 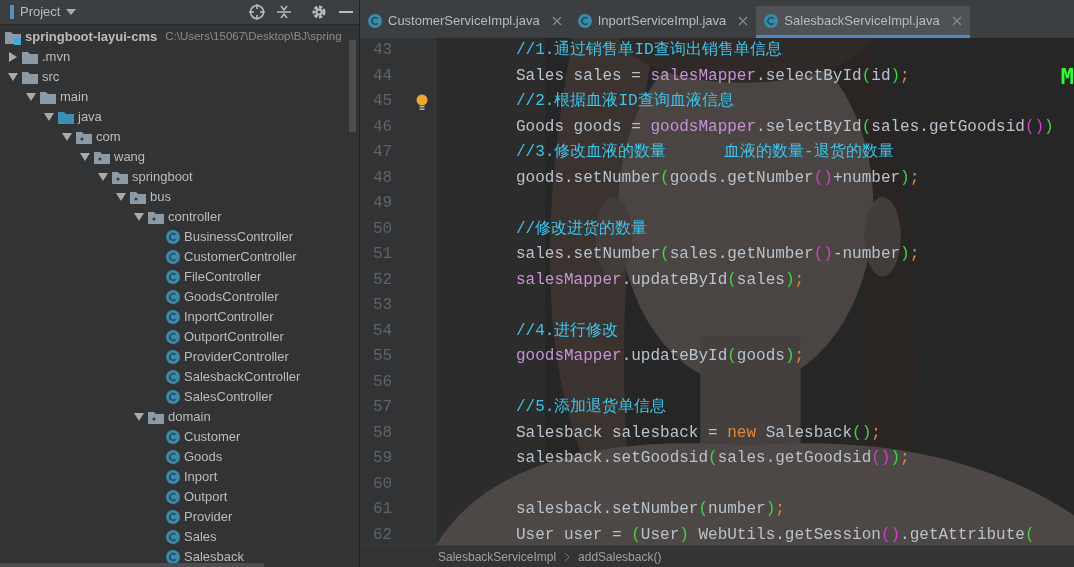 I want to click on folder-name: wang, so click(x=130, y=157).